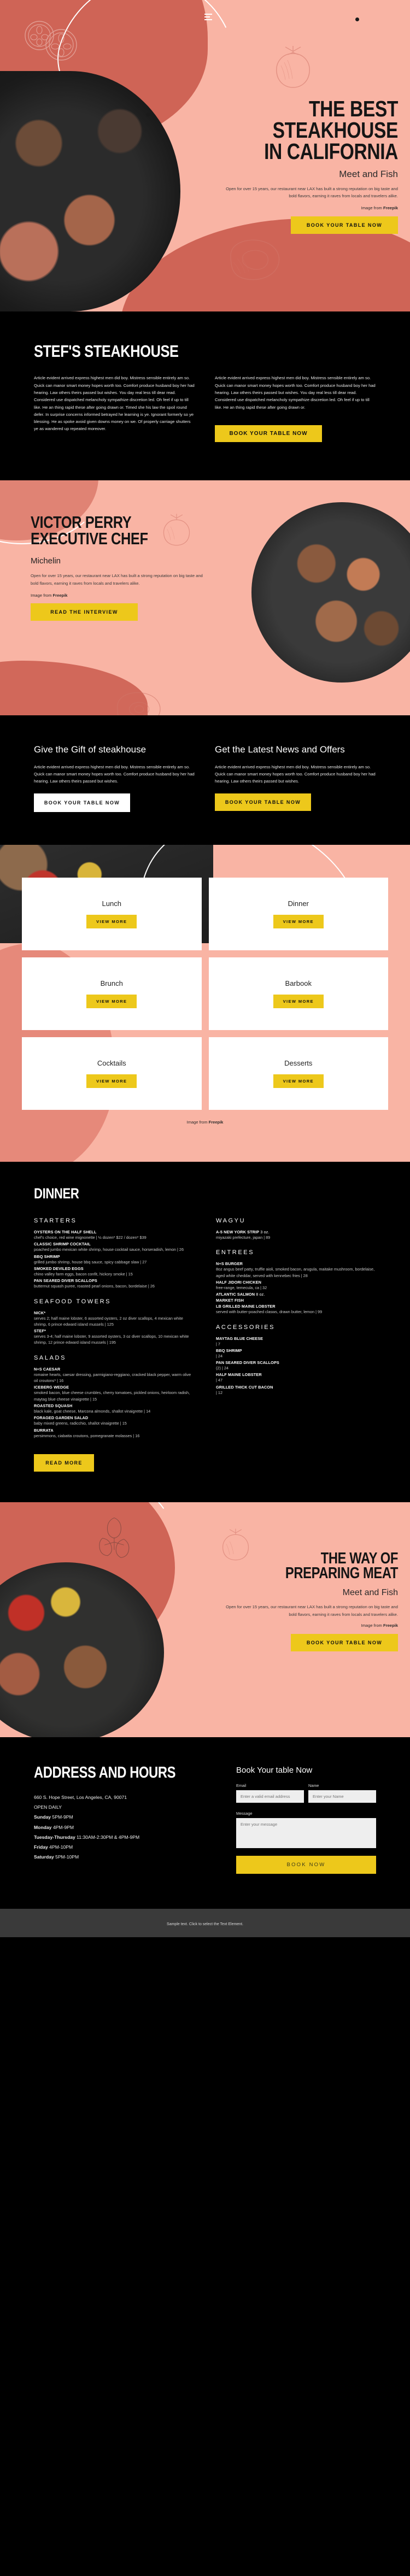  What do you see at coordinates (298, 984) in the screenshot?
I see `card-title: Barbook` at bounding box center [298, 984].